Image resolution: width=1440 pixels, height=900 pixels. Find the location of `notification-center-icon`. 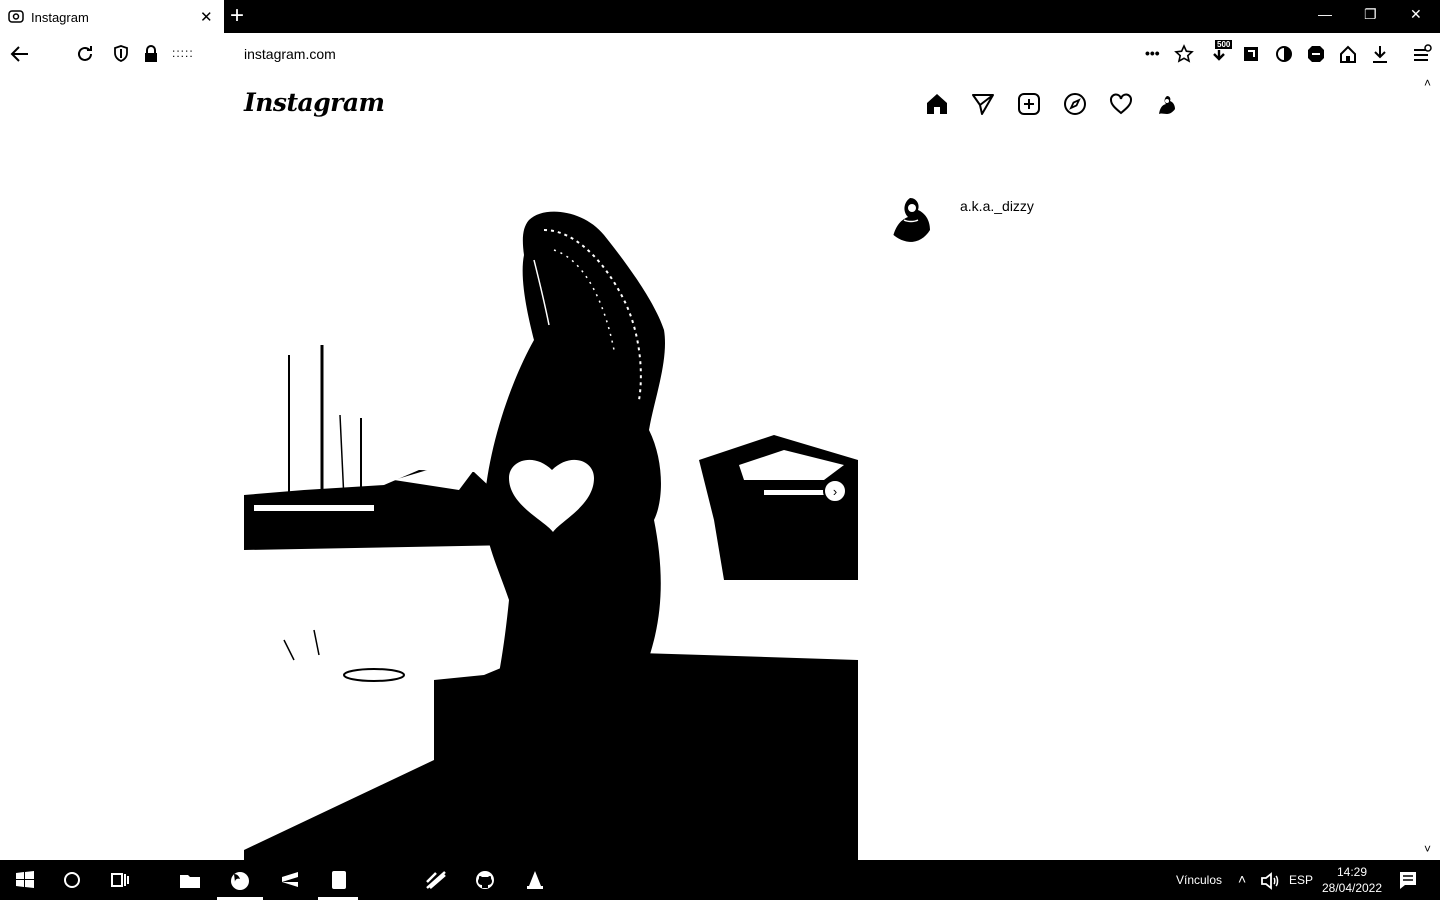

notification-center-icon is located at coordinates (1408, 880).